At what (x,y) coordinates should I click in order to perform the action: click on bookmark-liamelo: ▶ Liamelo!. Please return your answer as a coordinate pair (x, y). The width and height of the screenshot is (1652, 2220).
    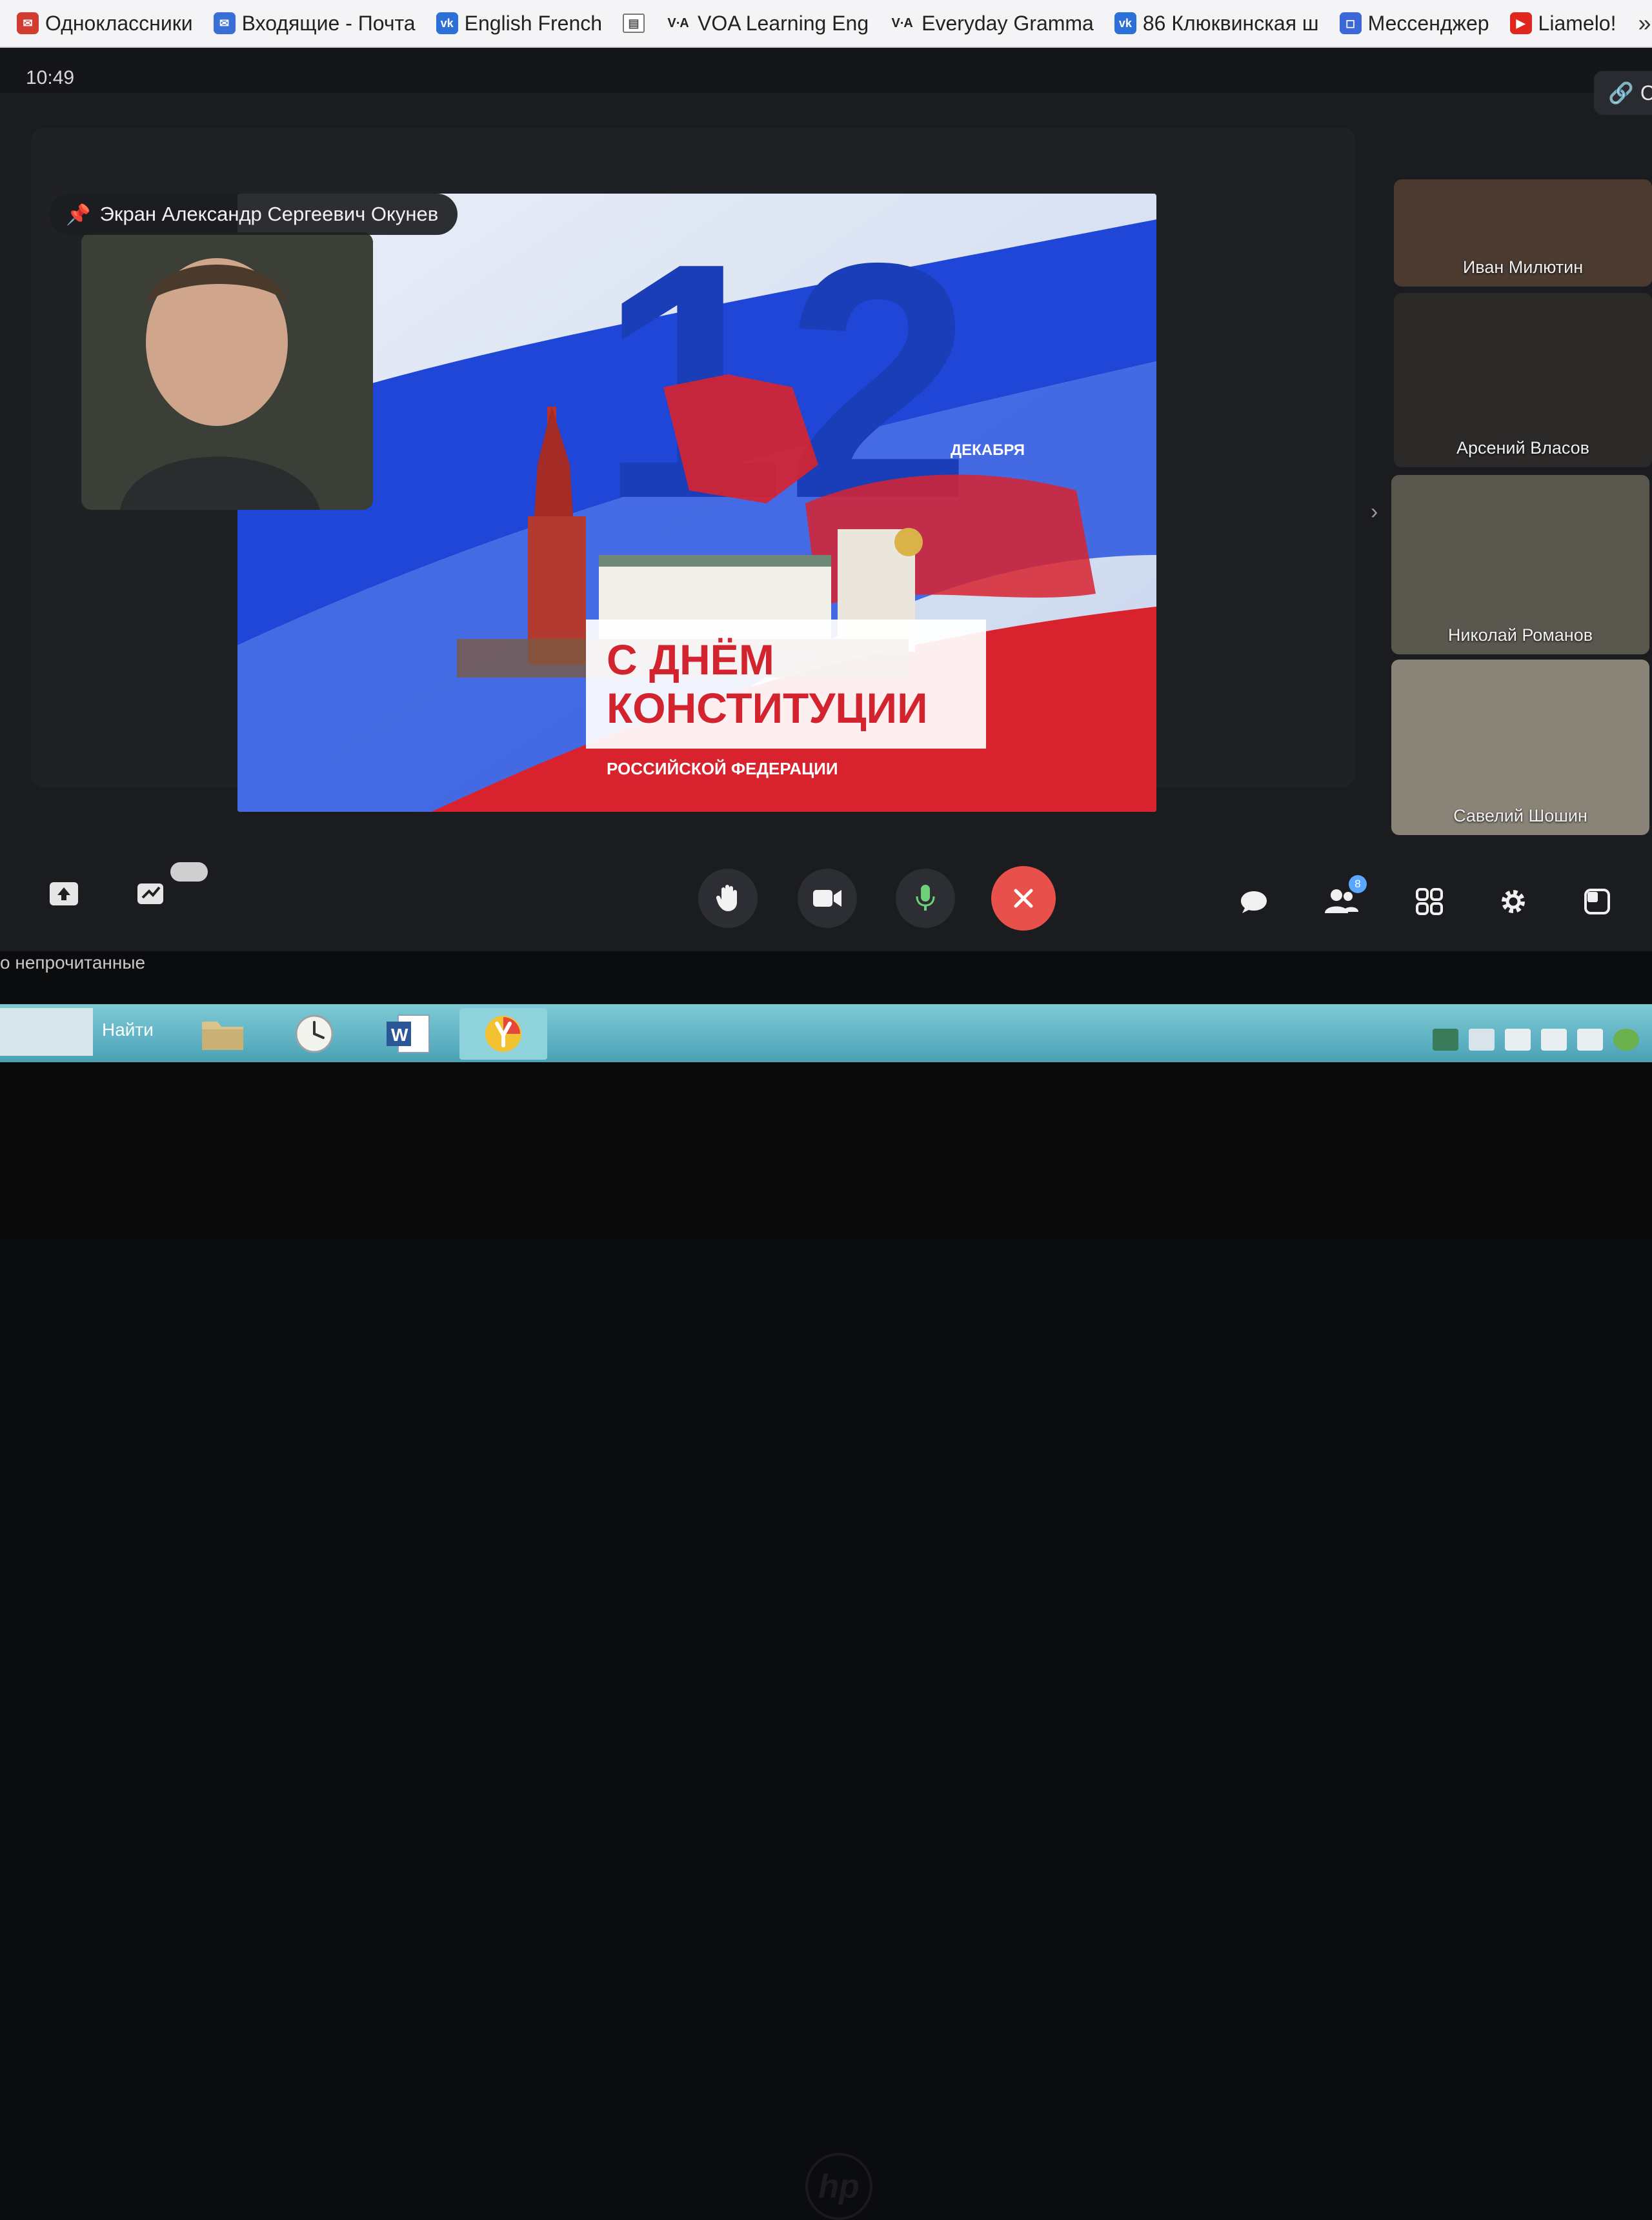
    Looking at the image, I should click on (1563, 23).